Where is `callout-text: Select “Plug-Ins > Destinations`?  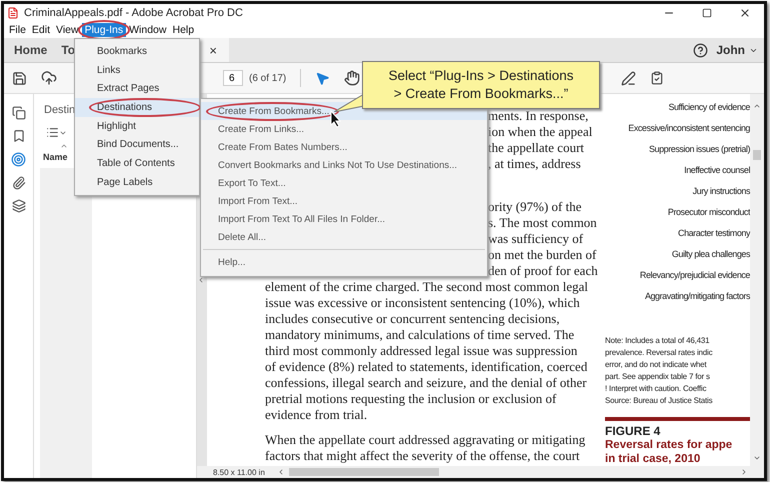 callout-text: Select “Plug-Ins > Destinations is located at coordinates (481, 76).